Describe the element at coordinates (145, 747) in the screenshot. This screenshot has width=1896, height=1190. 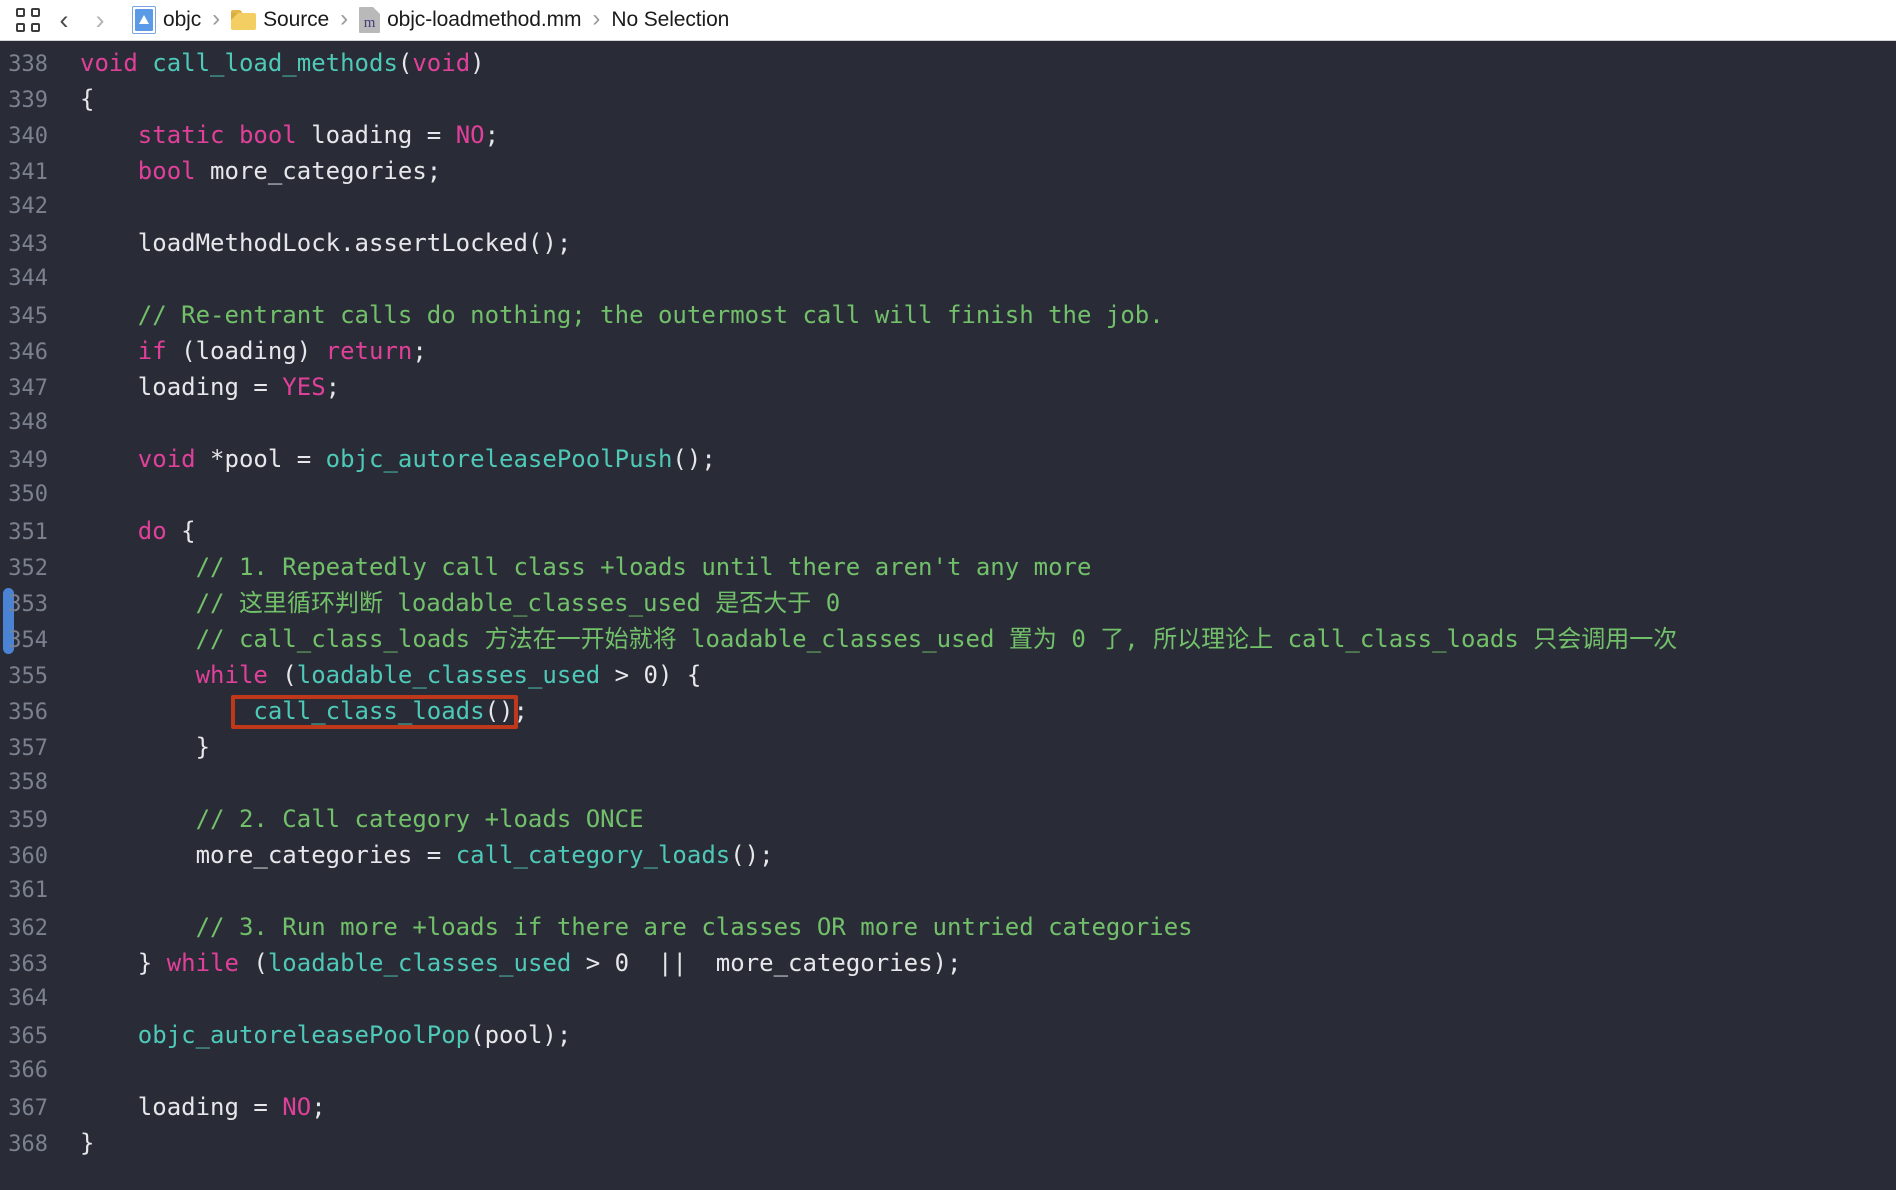
I see `code-token: }` at that location.